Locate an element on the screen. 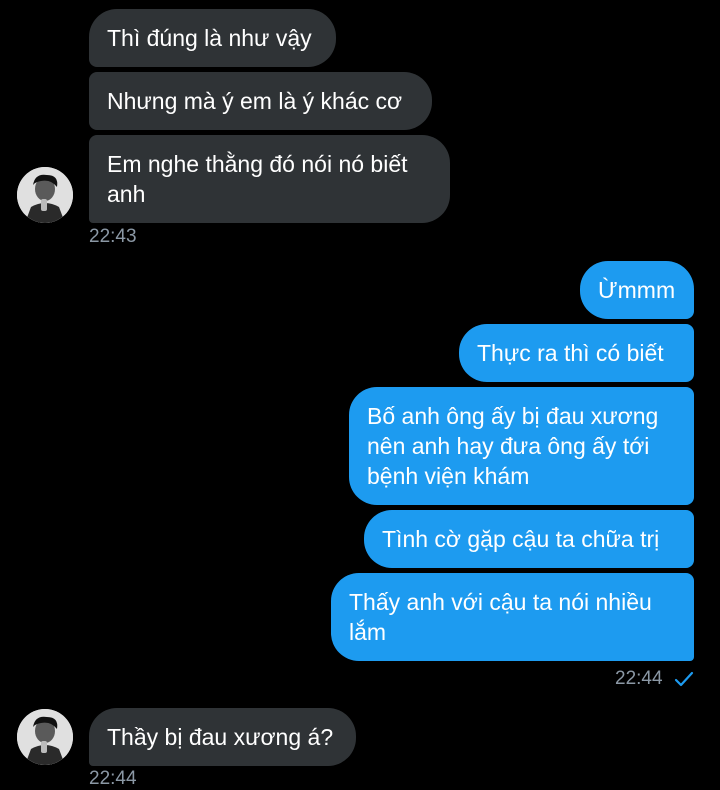  message-bubble-outgoing: Thấy anh với cậu ta nói nhiều lắm is located at coordinates (512, 617).